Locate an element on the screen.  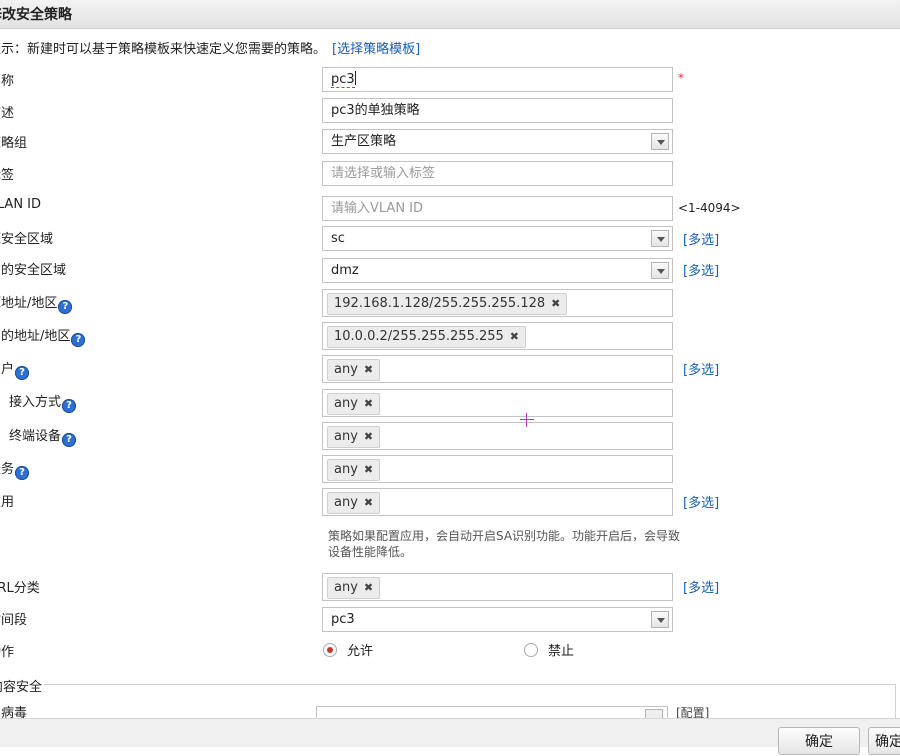
src-zone-label: 源安全区域 is located at coordinates (27, 239).